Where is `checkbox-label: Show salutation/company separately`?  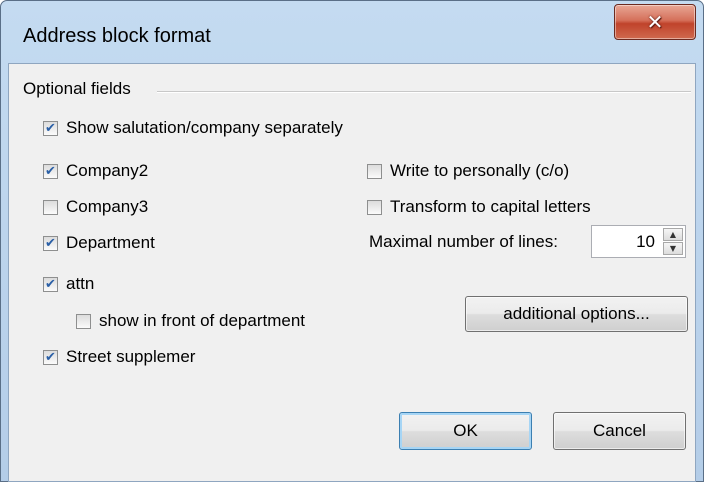
checkbox-label: Show salutation/company separately is located at coordinates (204, 127).